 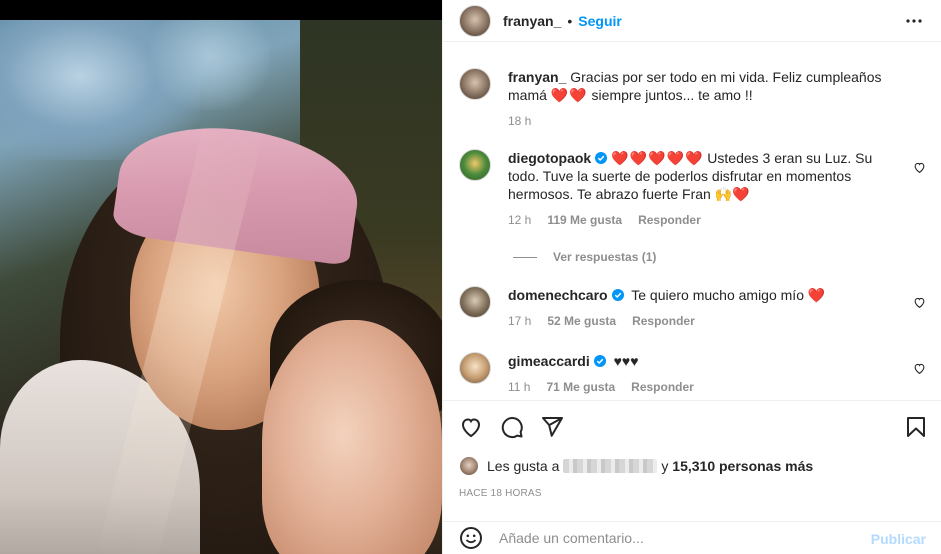 What do you see at coordinates (519, 220) in the screenshot?
I see `comment-time: 12 h` at bounding box center [519, 220].